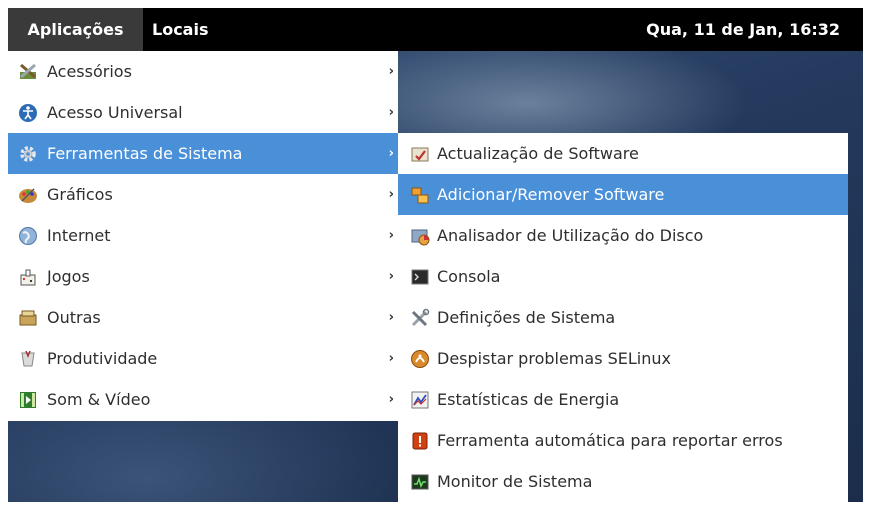  What do you see at coordinates (28, 113) in the screenshot?
I see `universal-access-icon` at bounding box center [28, 113].